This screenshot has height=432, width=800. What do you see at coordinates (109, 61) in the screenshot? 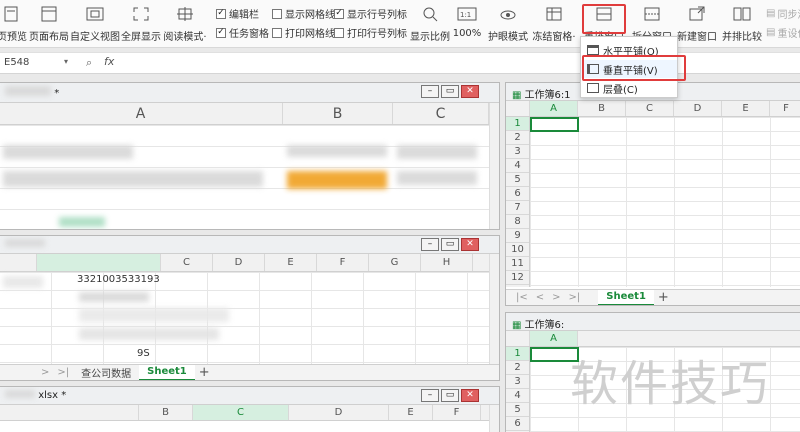
I see `fx-label: fx` at bounding box center [109, 61].